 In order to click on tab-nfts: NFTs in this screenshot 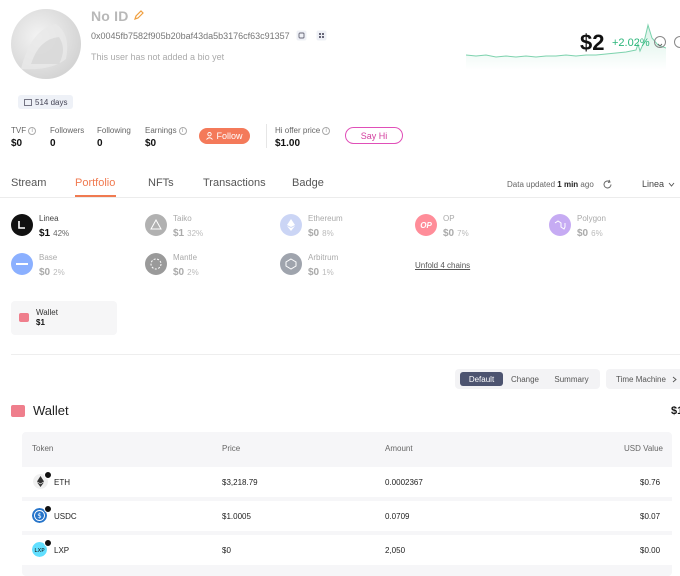, I will do `click(161, 183)`.